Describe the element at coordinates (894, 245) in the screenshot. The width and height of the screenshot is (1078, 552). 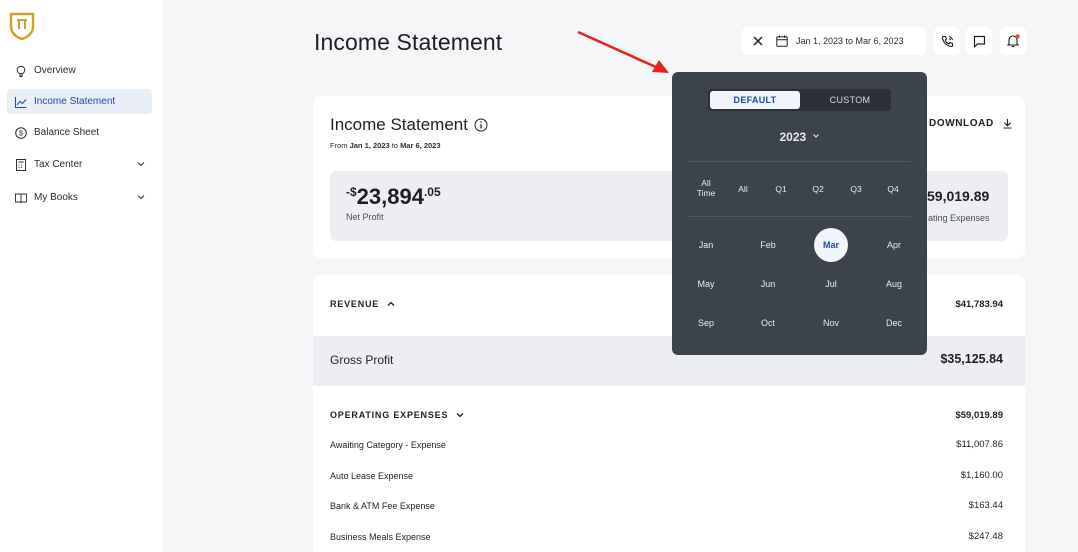
I see `month-option-apr: Apr` at that location.